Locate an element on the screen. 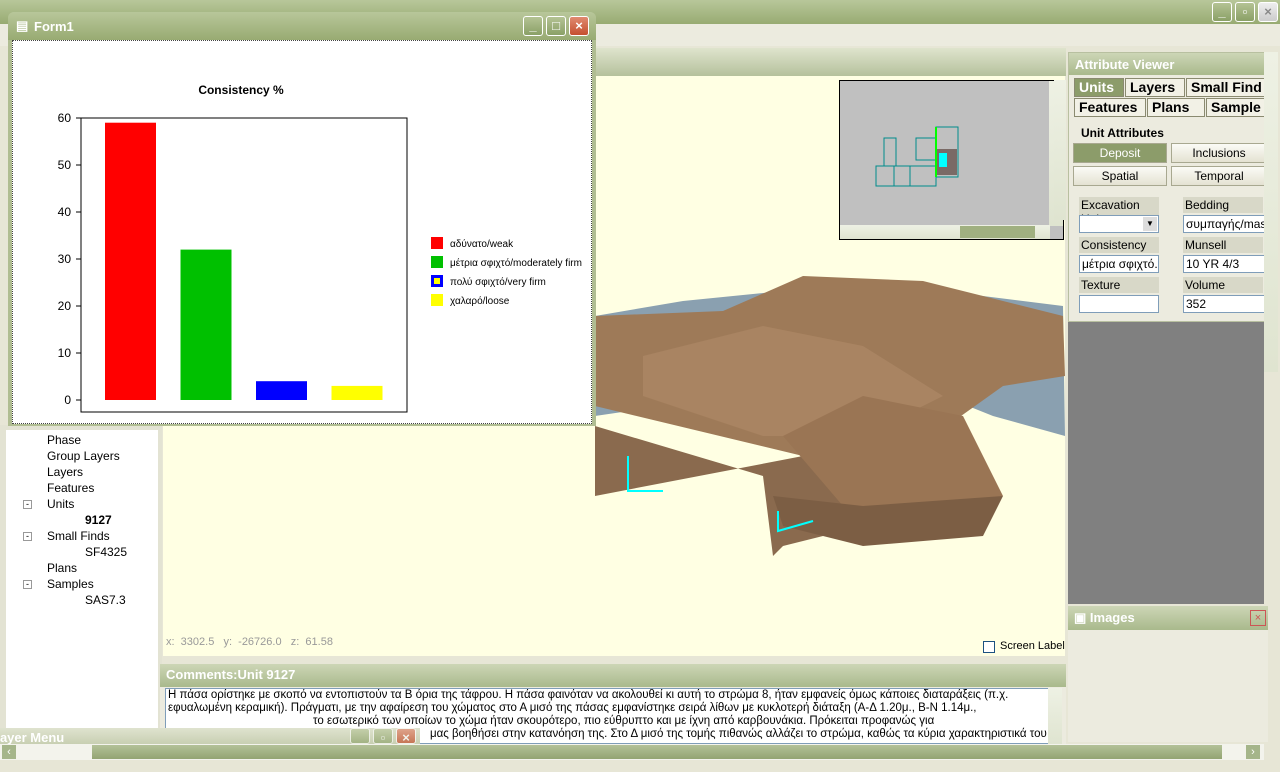 This screenshot has width=1280, height=772. minimap is located at coordinates (951, 160).